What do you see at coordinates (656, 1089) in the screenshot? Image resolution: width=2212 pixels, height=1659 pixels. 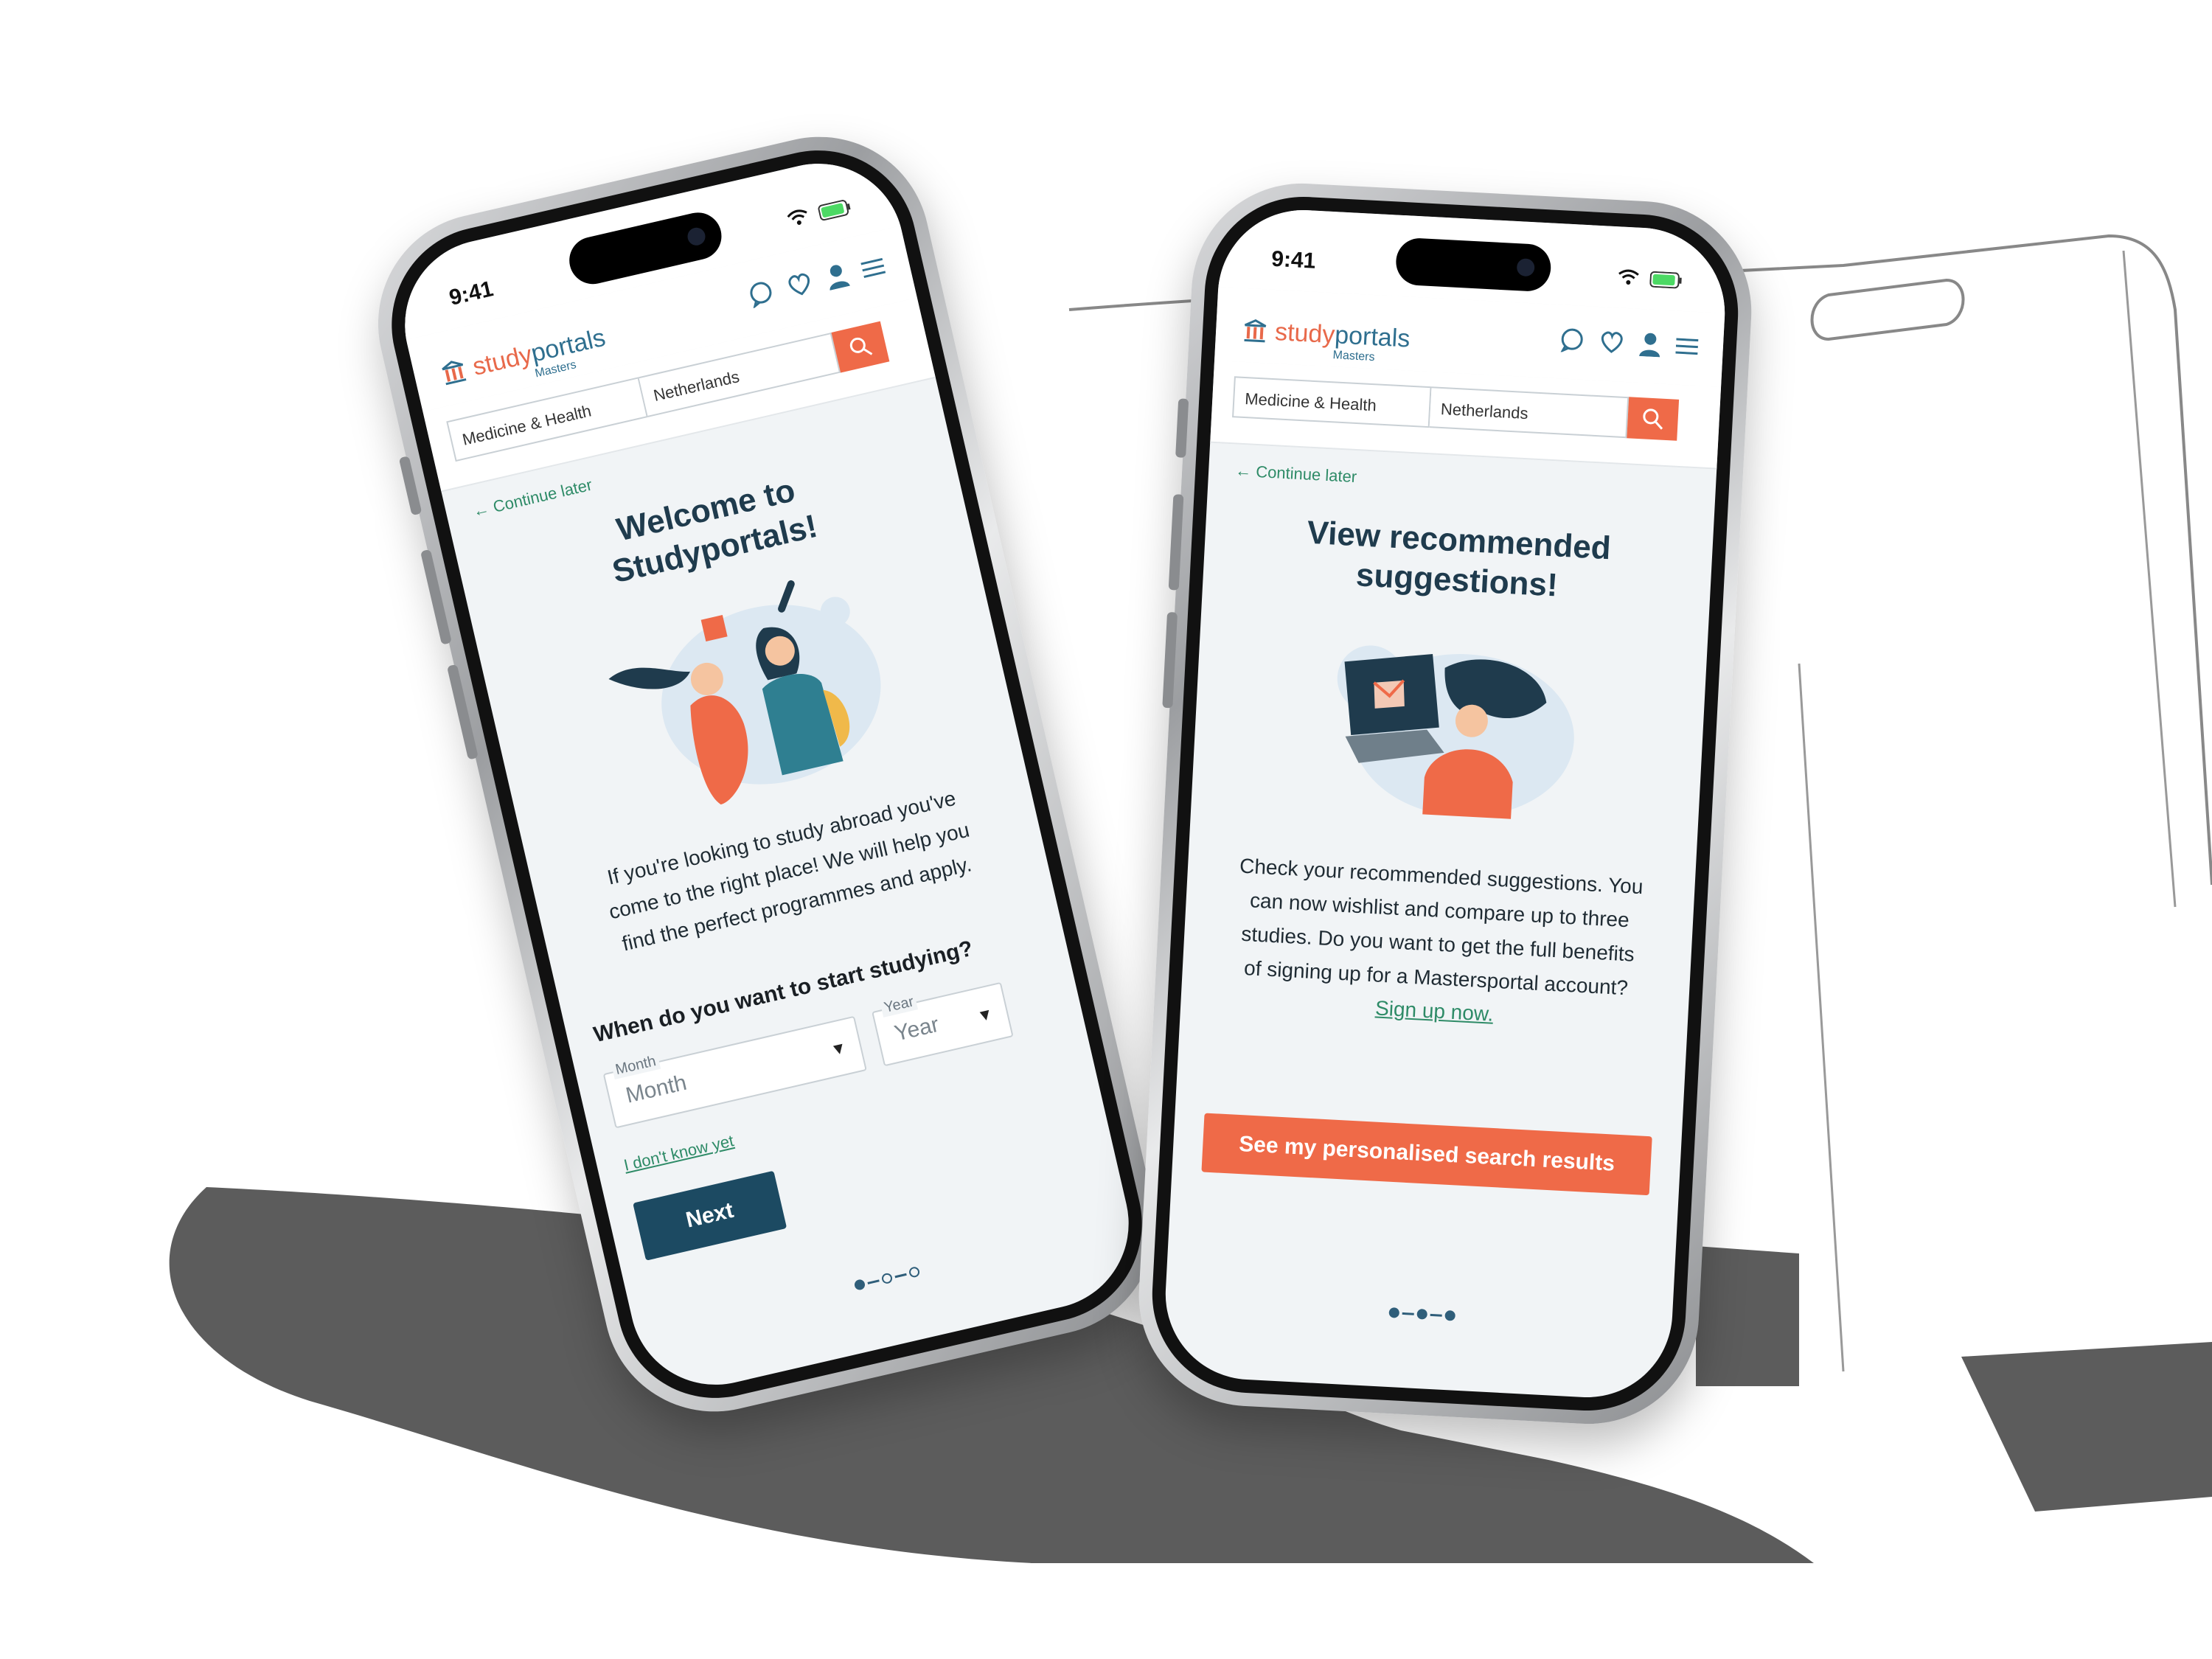 I see `month-value: Month` at bounding box center [656, 1089].